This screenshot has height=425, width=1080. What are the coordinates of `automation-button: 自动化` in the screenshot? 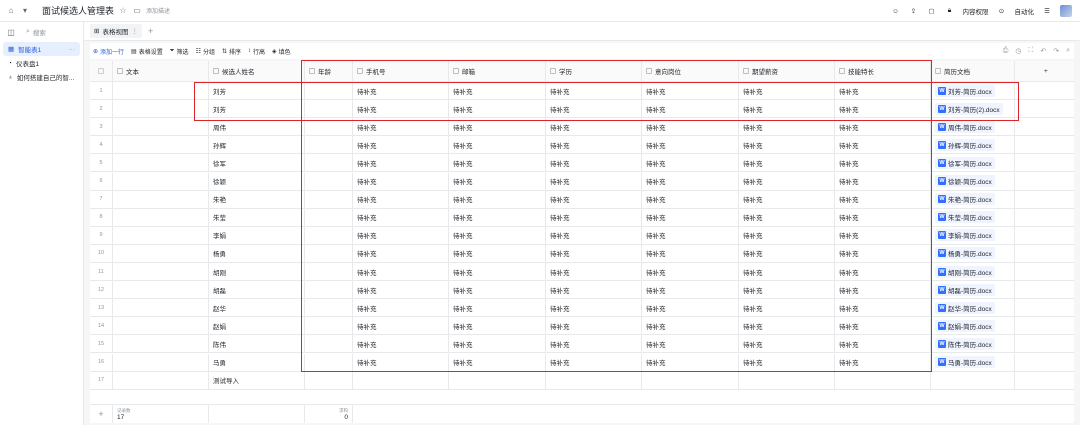 It's located at (1025, 11).